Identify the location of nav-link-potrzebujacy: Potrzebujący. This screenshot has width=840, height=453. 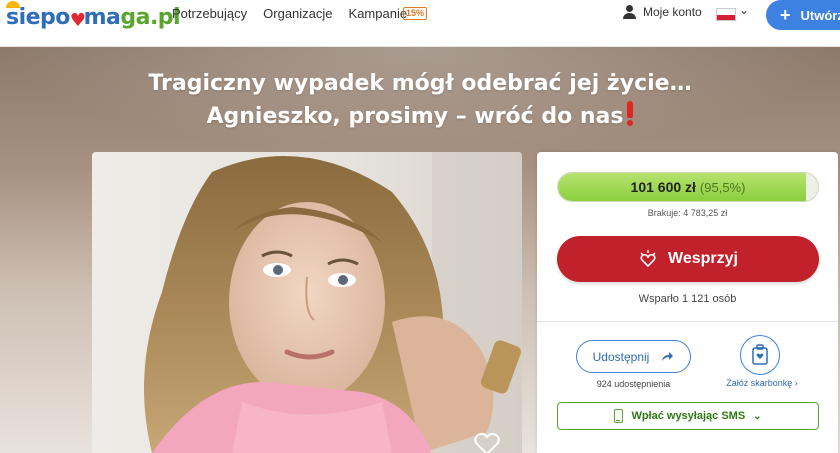
(209, 13).